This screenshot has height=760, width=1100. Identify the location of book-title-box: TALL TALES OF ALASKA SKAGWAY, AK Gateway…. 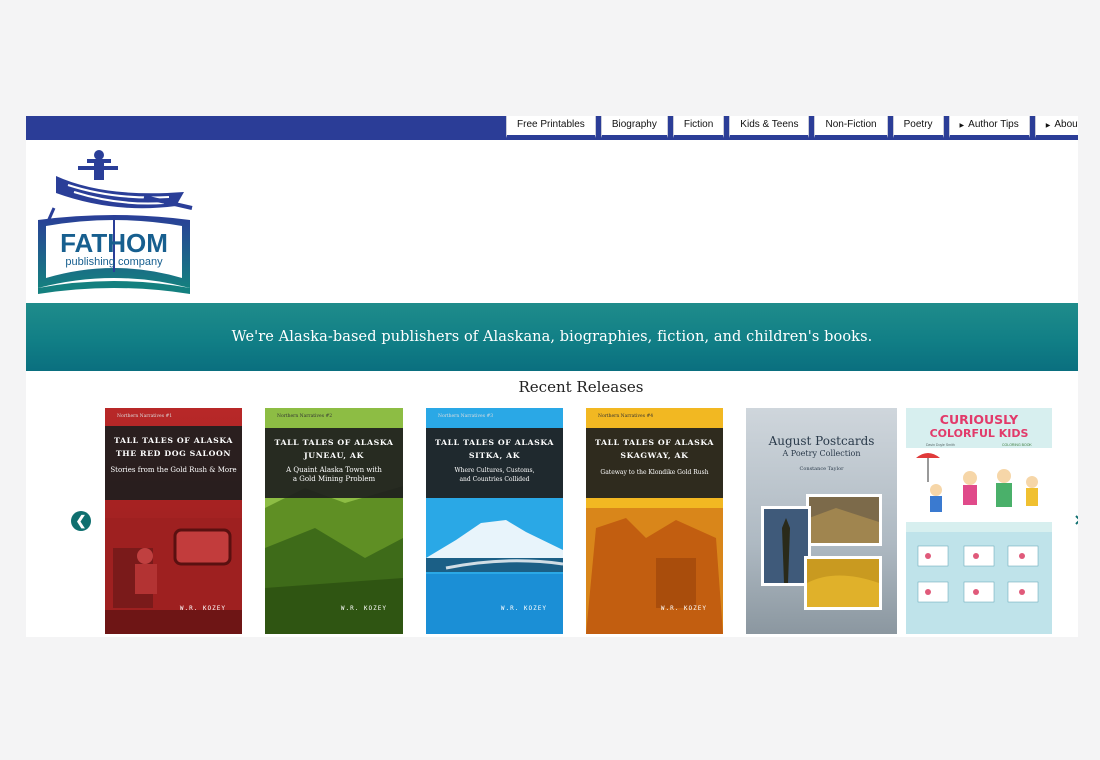
(654, 463).